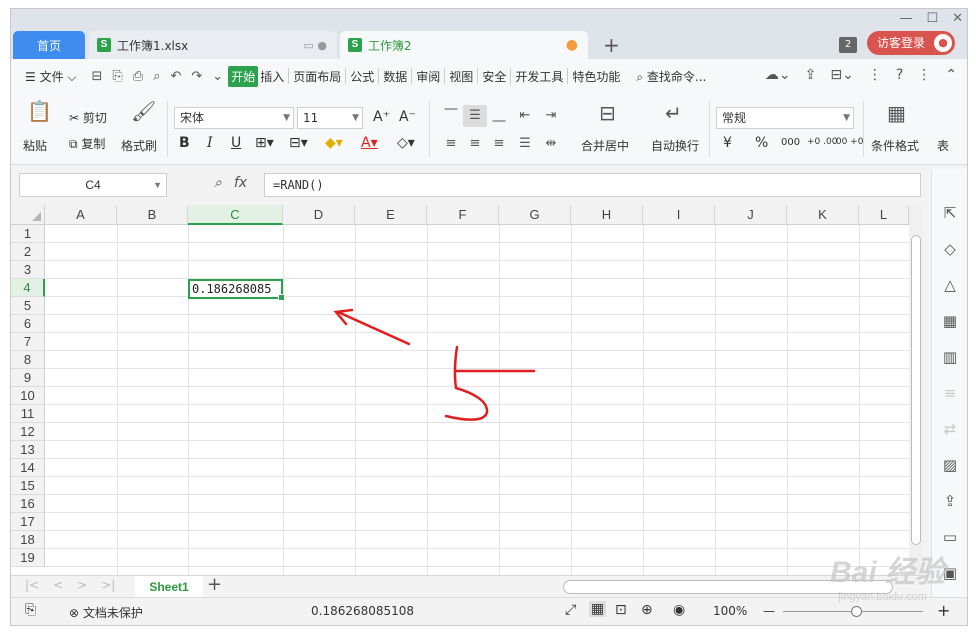 The width and height of the screenshot is (976, 634). What do you see at coordinates (848, 45) in the screenshot?
I see `window-count-badge: 2` at bounding box center [848, 45].